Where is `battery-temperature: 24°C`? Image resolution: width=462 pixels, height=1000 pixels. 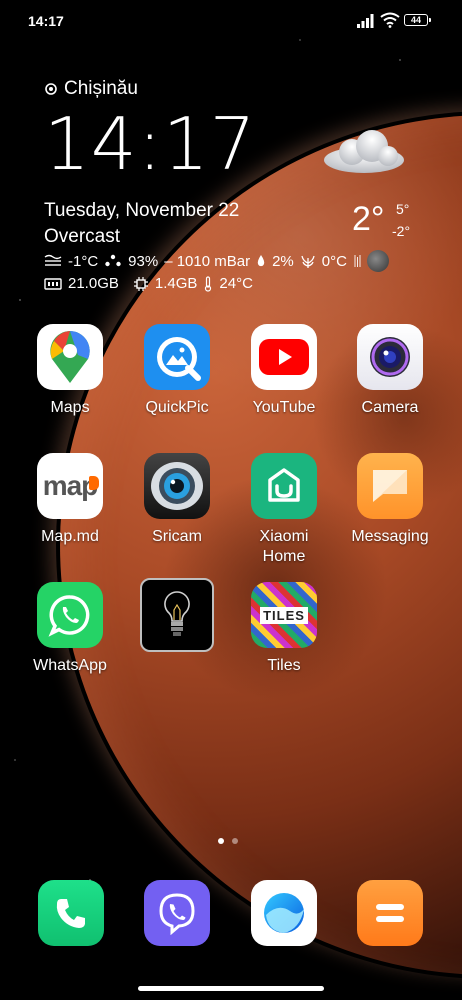
battery-temperature: 24°C is located at coordinates (236, 283).